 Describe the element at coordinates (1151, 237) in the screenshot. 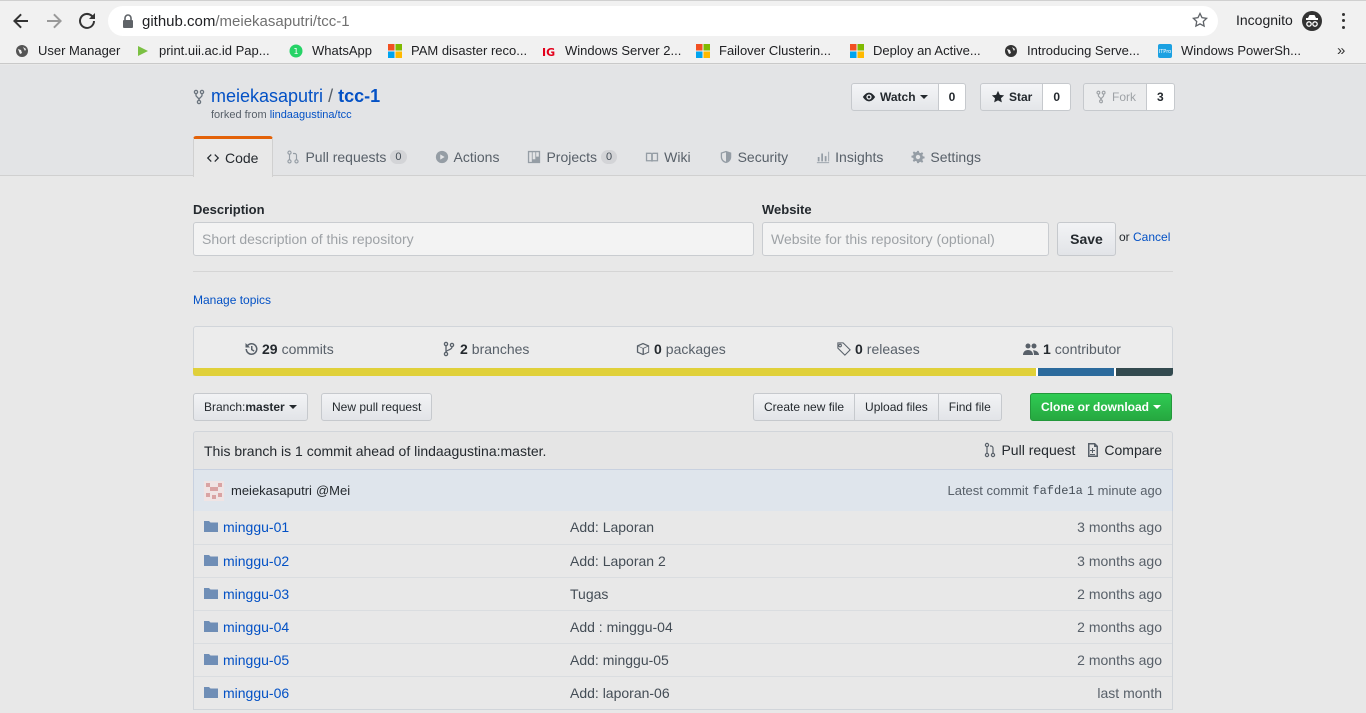

I see `cancel-link: Cancel` at that location.